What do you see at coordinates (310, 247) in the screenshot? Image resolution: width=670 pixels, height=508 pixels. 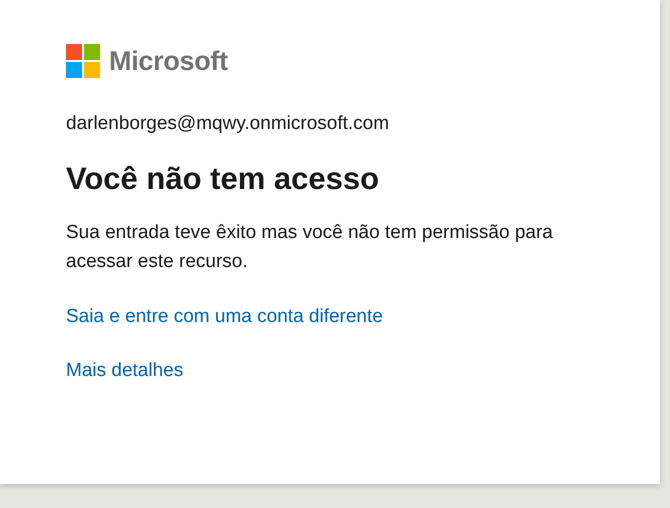 I see `message-text: Sua entrada teve êxito mas você não tem permissão para acessar este recurso.` at bounding box center [310, 247].